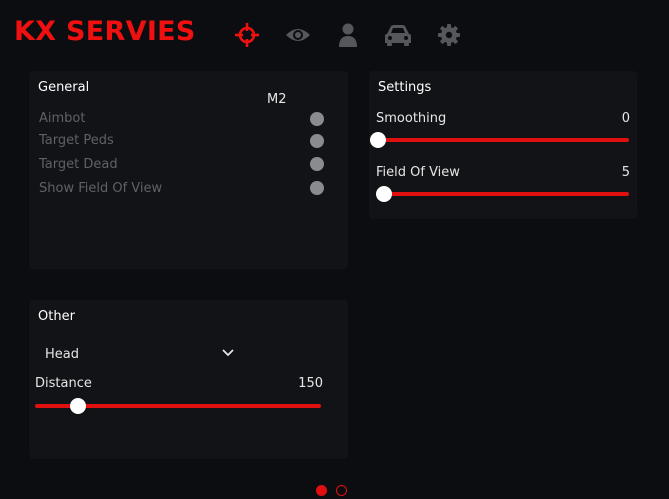 The image size is (669, 499). Describe the element at coordinates (310, 383) in the screenshot. I see `distance-value: 150` at that location.